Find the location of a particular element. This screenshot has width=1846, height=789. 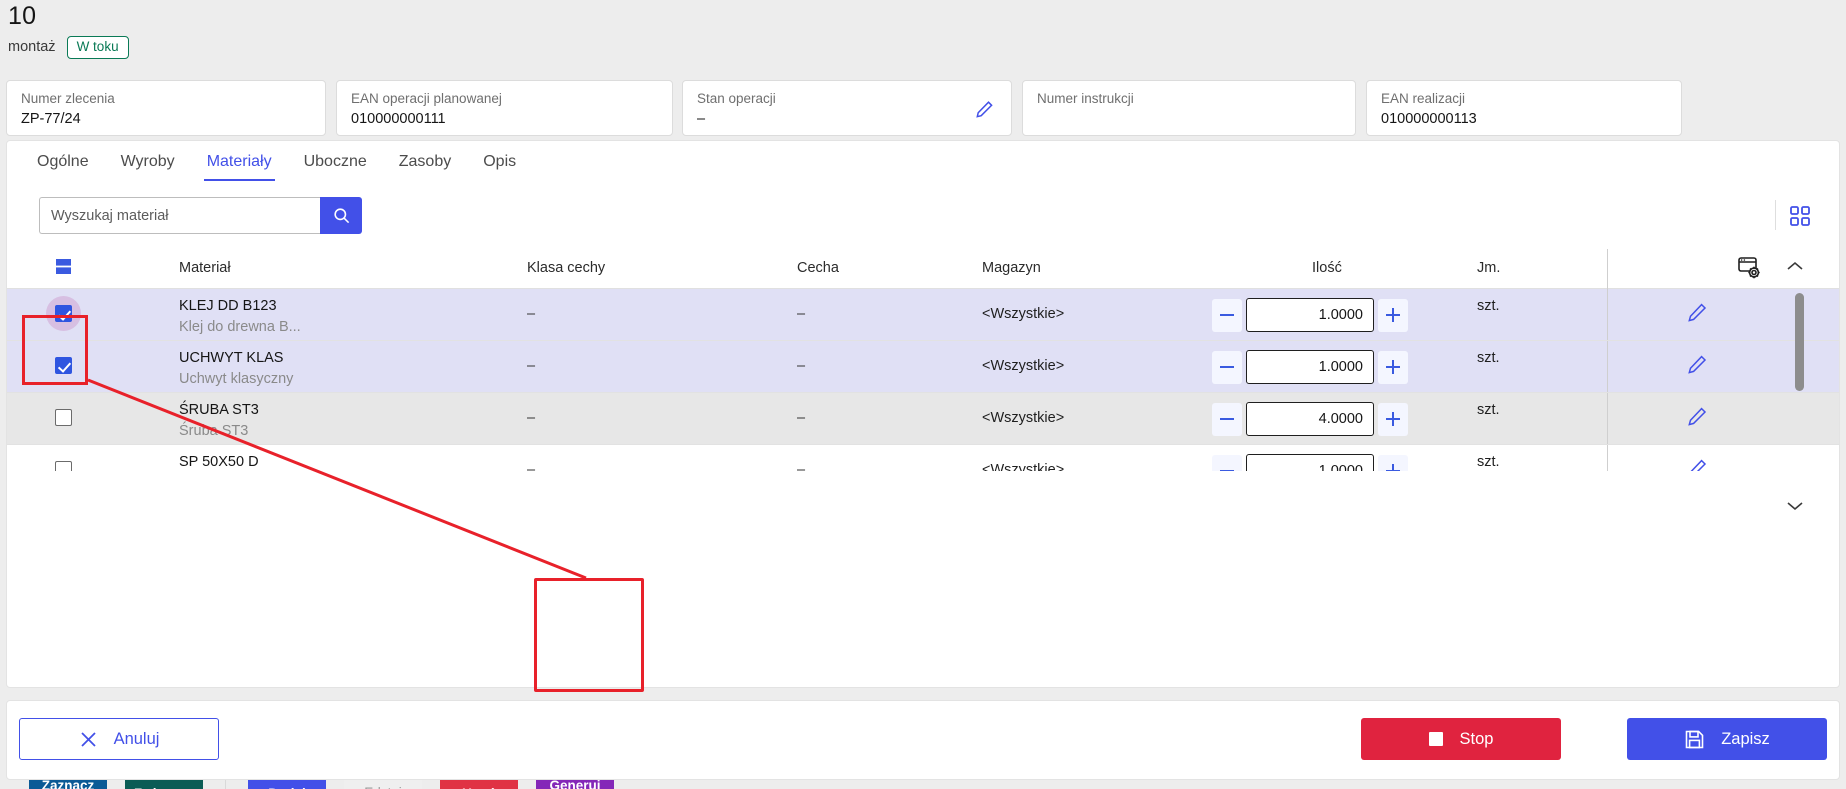

table-scrollbar-thumb is located at coordinates (1799, 342).